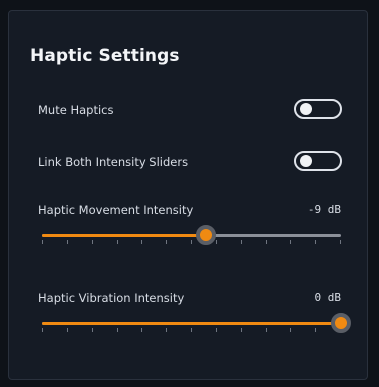  I want to click on movement-intensity-label: Haptic Movement Intensity, so click(116, 210).